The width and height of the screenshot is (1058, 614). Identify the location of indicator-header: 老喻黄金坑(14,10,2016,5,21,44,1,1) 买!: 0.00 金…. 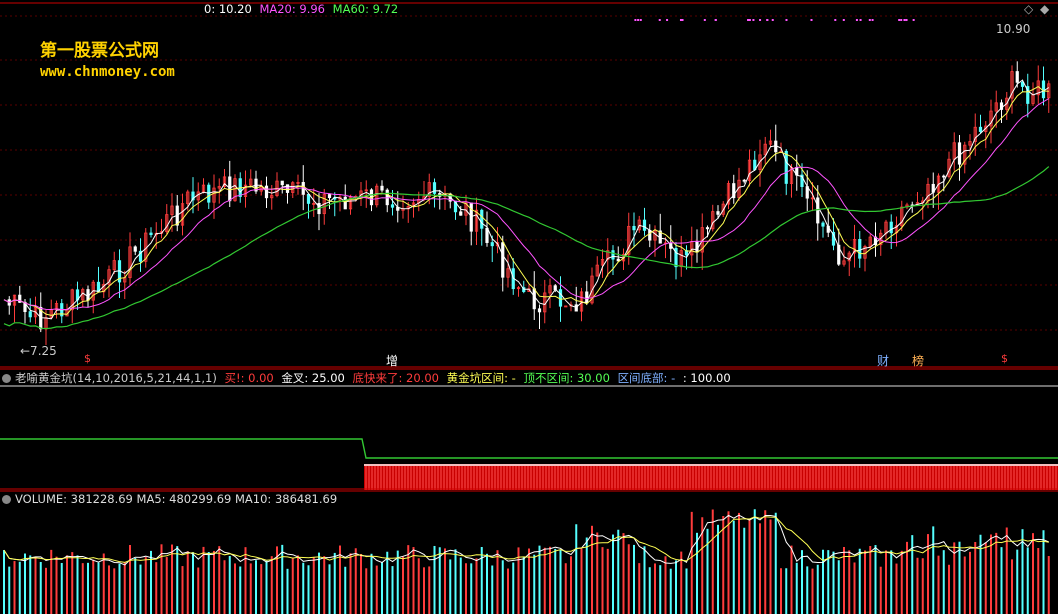
(367, 378).